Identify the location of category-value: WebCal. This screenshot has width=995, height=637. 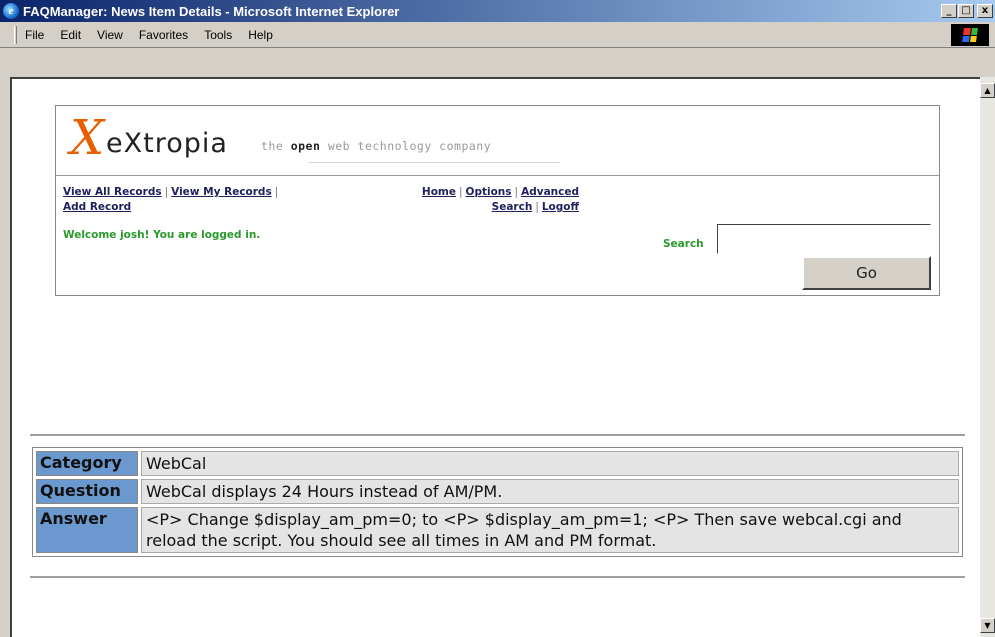
(550, 463).